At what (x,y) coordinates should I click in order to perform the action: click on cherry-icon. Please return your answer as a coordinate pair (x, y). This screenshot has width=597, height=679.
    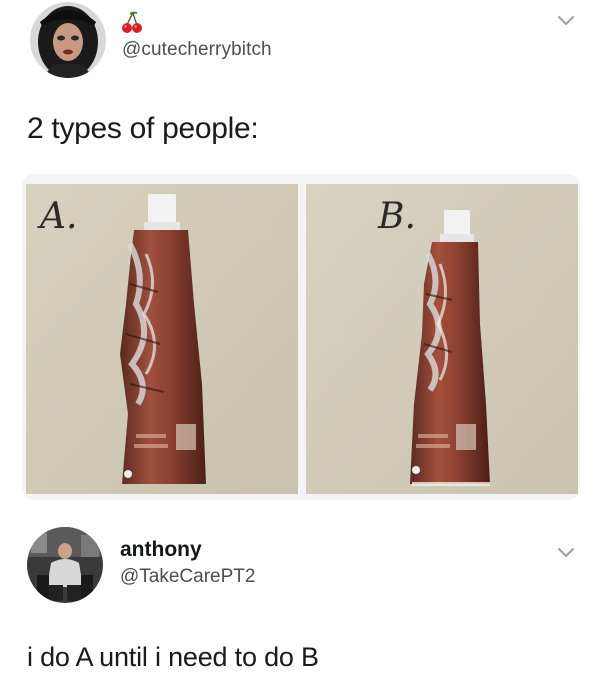
    Looking at the image, I should click on (132, 22).